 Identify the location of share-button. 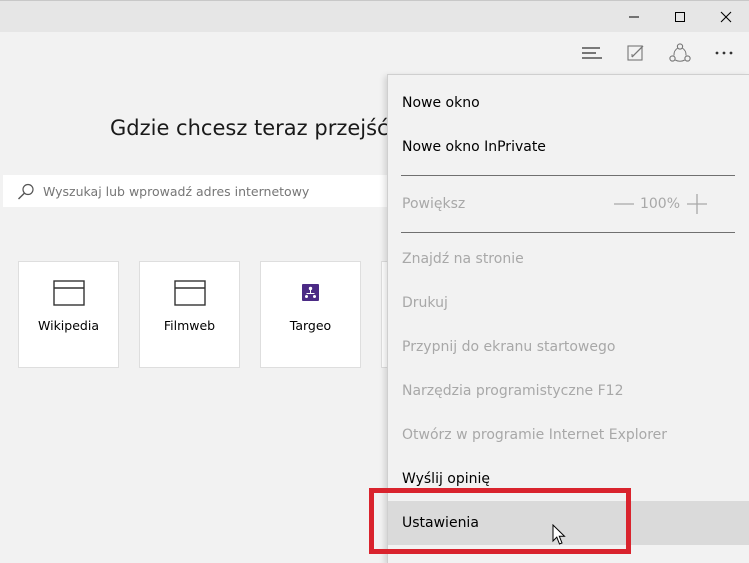
(680, 53).